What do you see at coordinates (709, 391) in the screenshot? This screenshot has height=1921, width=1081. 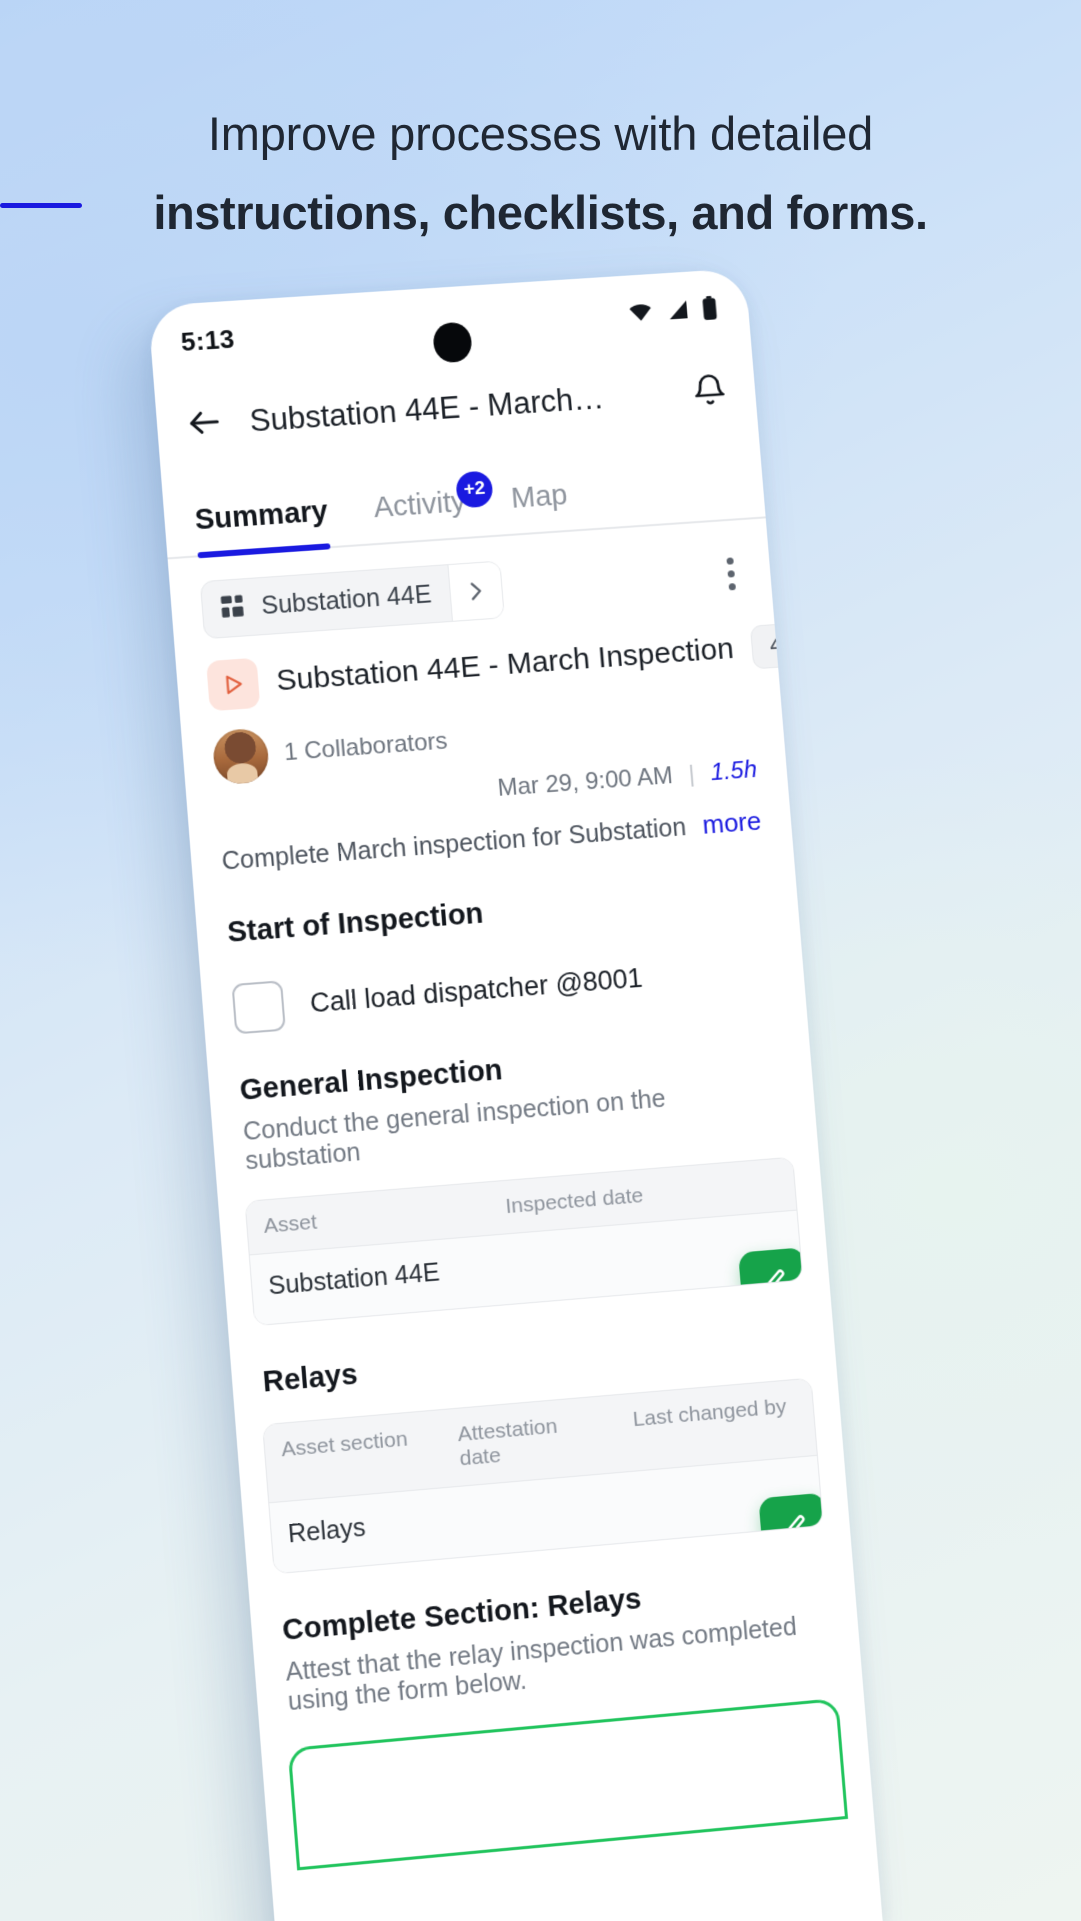 I see `bell-icon` at bounding box center [709, 391].